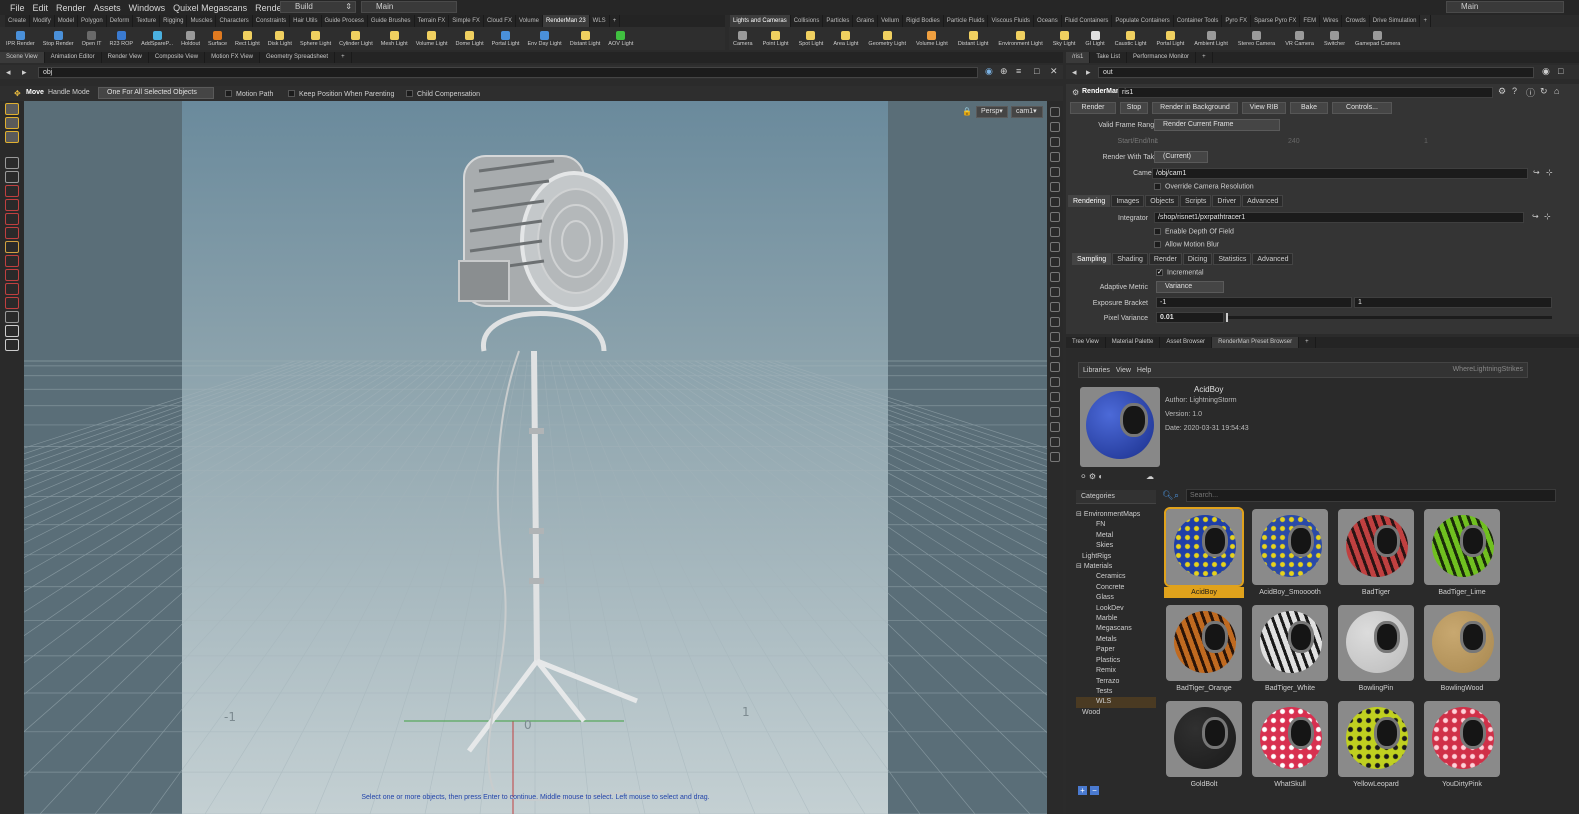 The height and width of the screenshot is (814, 1579). Describe the element at coordinates (190, 38) in the screenshot. I see `tool-holdout: Holdout` at that location.